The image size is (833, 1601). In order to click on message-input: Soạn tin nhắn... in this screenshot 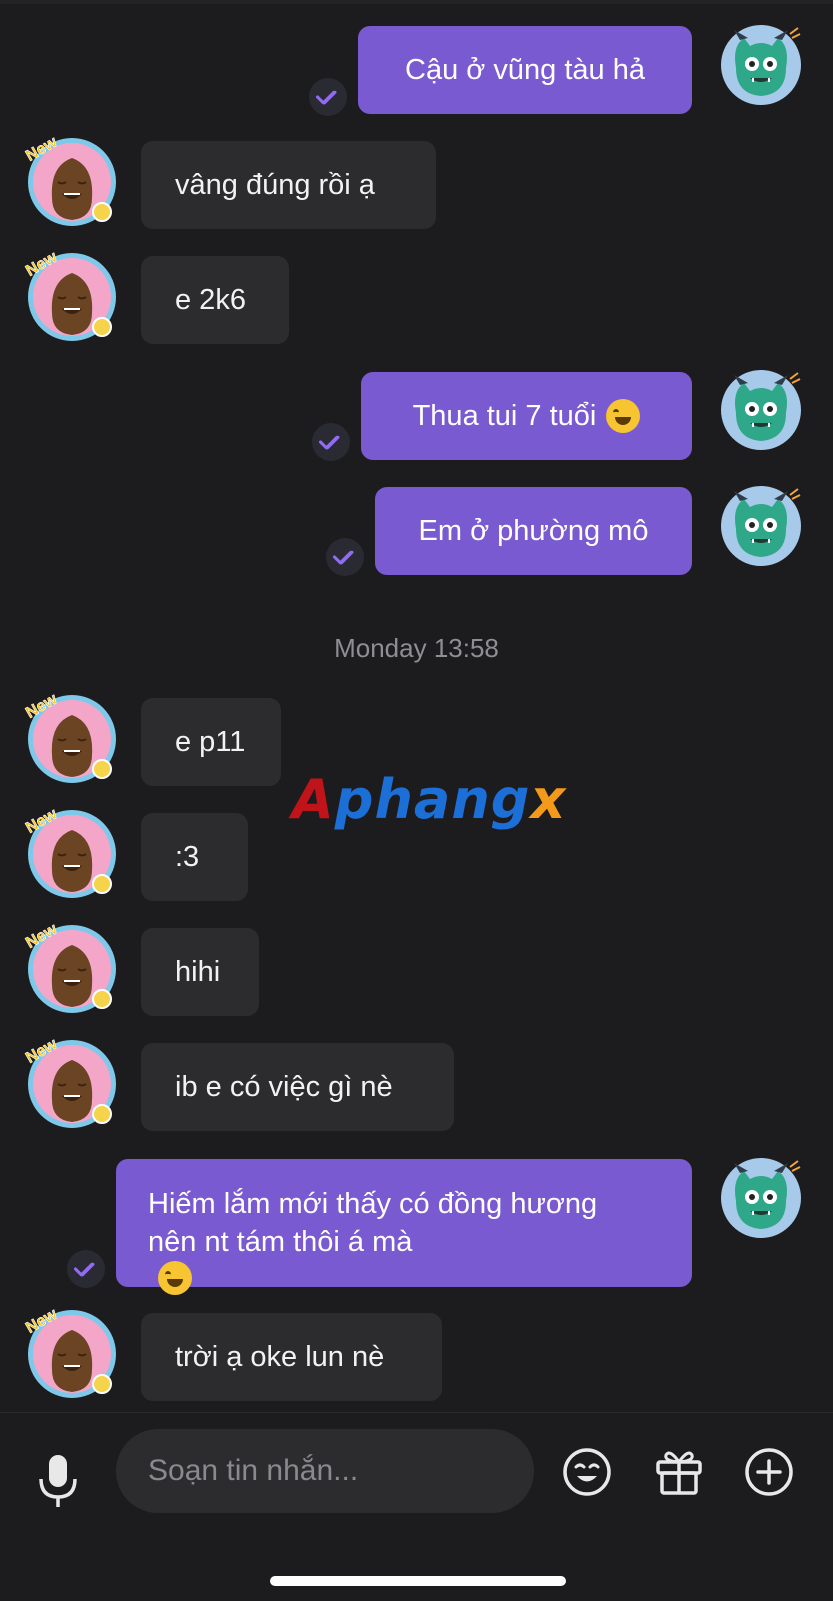, I will do `click(325, 1471)`.